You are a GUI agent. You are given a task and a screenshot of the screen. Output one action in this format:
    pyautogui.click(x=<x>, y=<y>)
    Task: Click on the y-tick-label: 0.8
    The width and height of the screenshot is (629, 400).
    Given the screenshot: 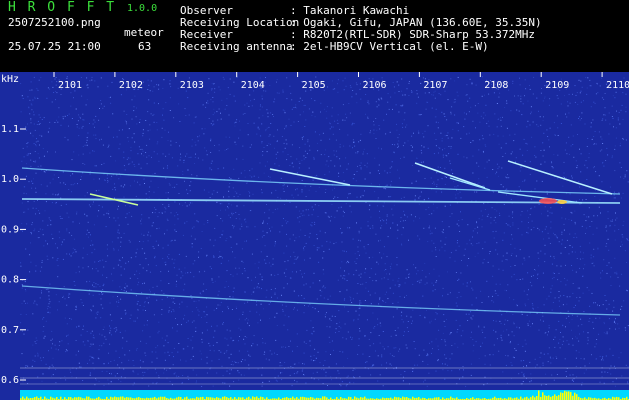 What is the action you would take?
    pyautogui.click(x=10, y=280)
    